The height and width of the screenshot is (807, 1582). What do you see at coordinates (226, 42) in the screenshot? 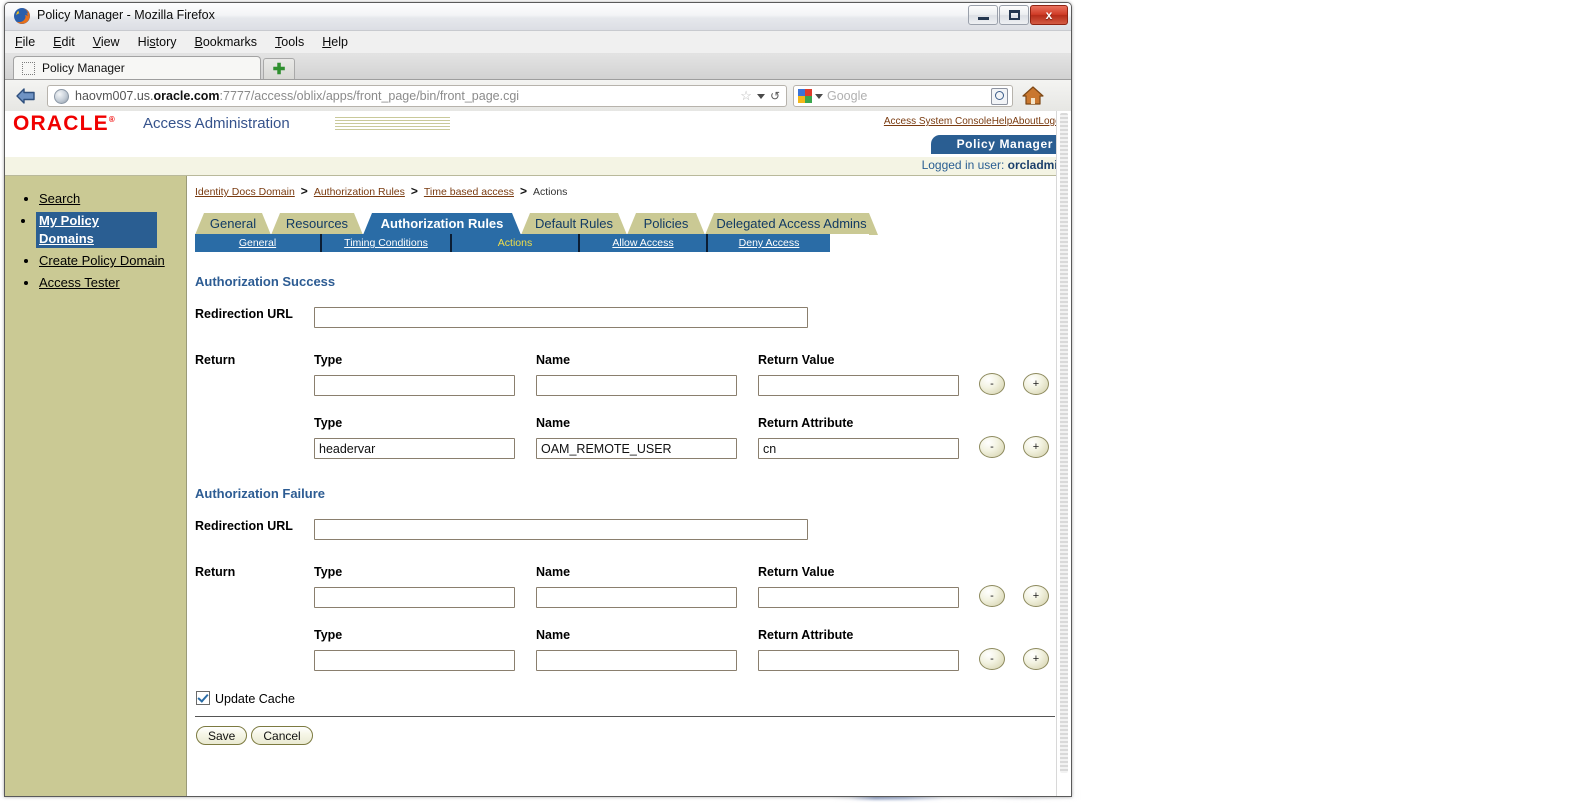
I see `menu-bookmarks: Bookmarks` at bounding box center [226, 42].